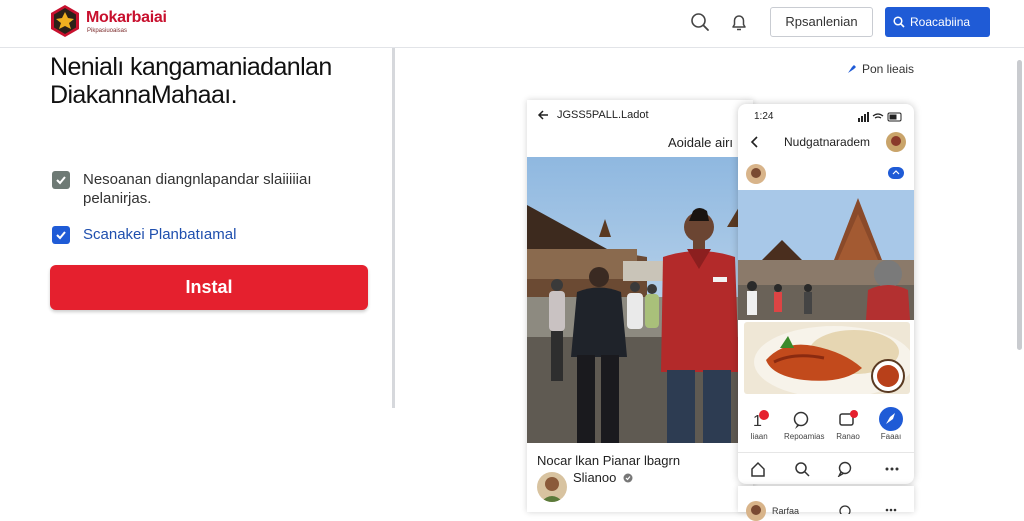 Image resolution: width=1024 pixels, height=521 pixels. What do you see at coordinates (603, 115) in the screenshot?
I see `post-header-title: JGSS5PALL.Ladot` at bounding box center [603, 115].